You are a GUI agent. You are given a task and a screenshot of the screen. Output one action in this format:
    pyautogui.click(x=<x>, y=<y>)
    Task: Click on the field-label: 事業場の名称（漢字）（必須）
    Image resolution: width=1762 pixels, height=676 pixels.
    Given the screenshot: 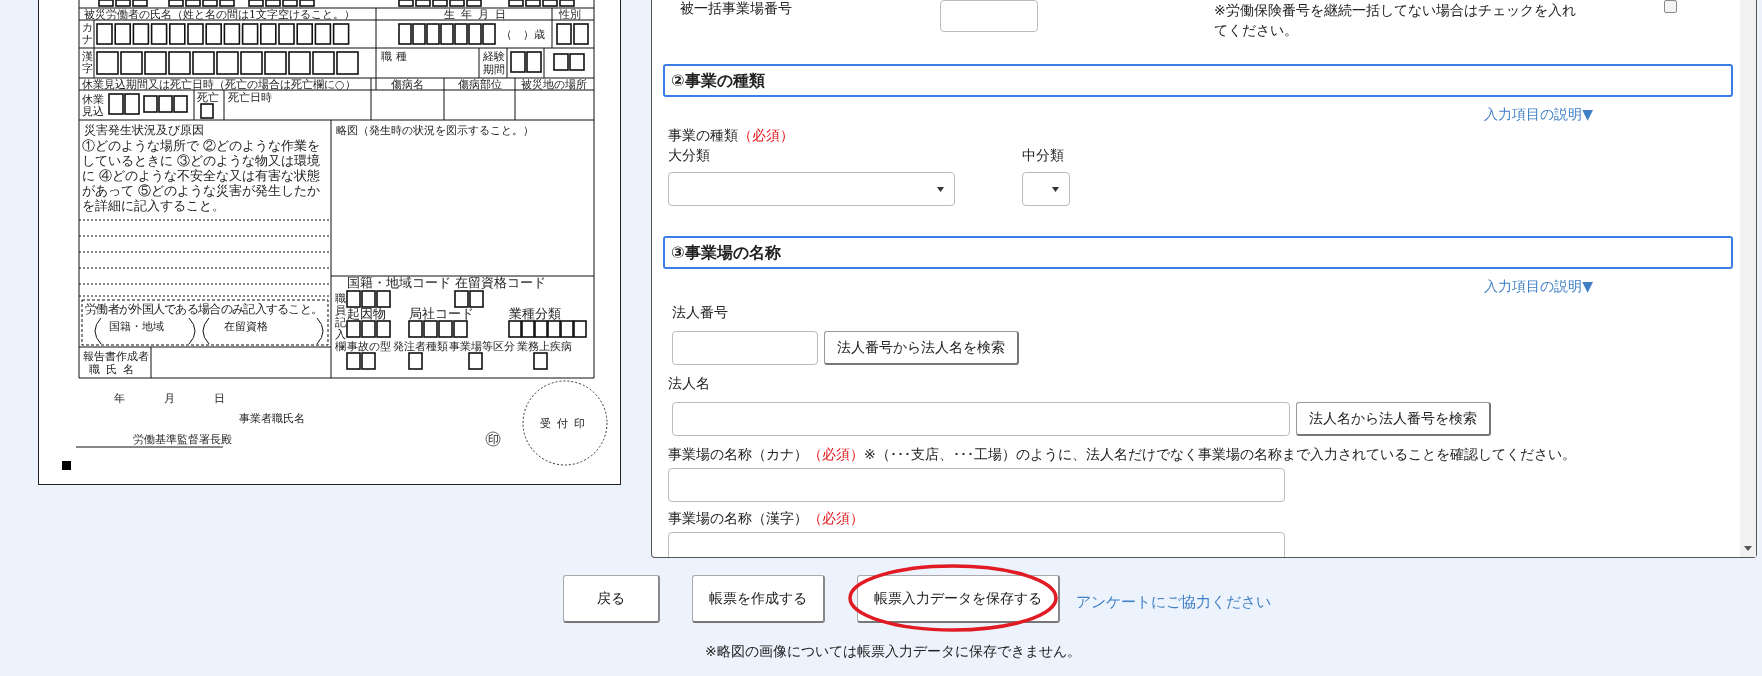 What is the action you would take?
    pyautogui.click(x=766, y=518)
    